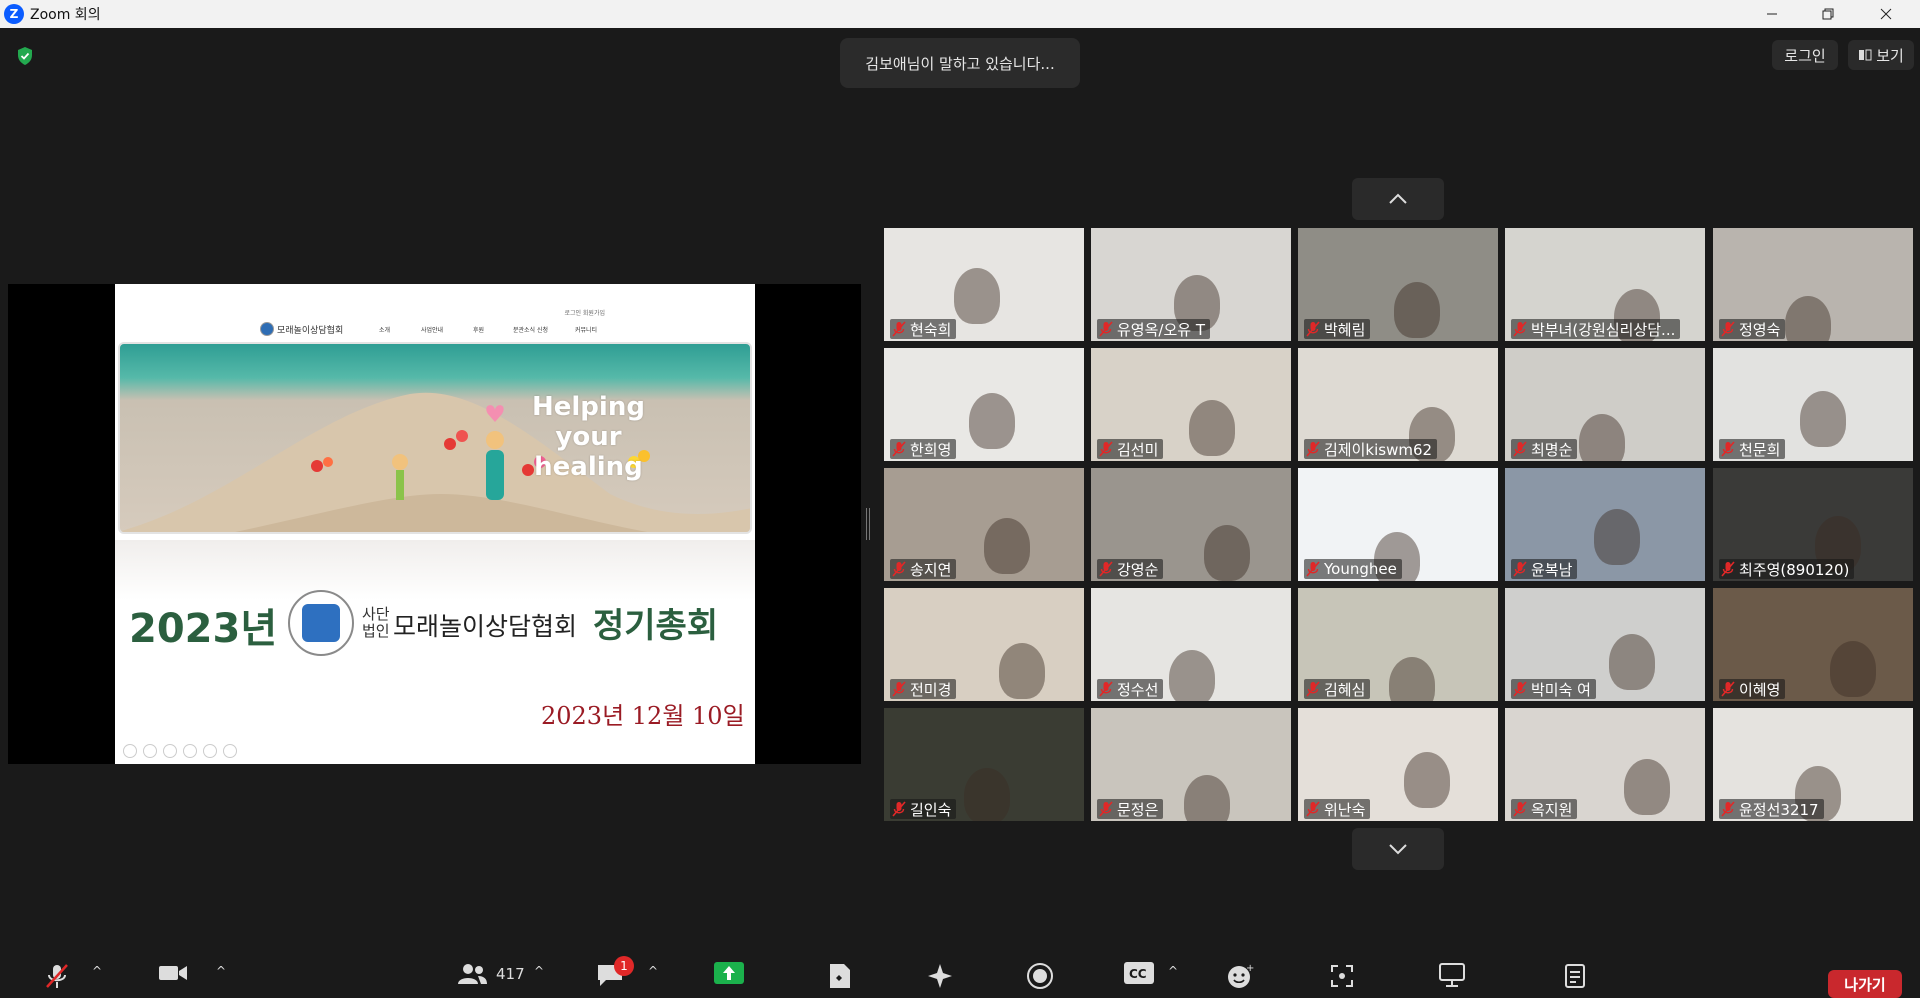 Image resolution: width=1920 pixels, height=998 pixels. I want to click on participant-tile: 한희영, so click(984, 404).